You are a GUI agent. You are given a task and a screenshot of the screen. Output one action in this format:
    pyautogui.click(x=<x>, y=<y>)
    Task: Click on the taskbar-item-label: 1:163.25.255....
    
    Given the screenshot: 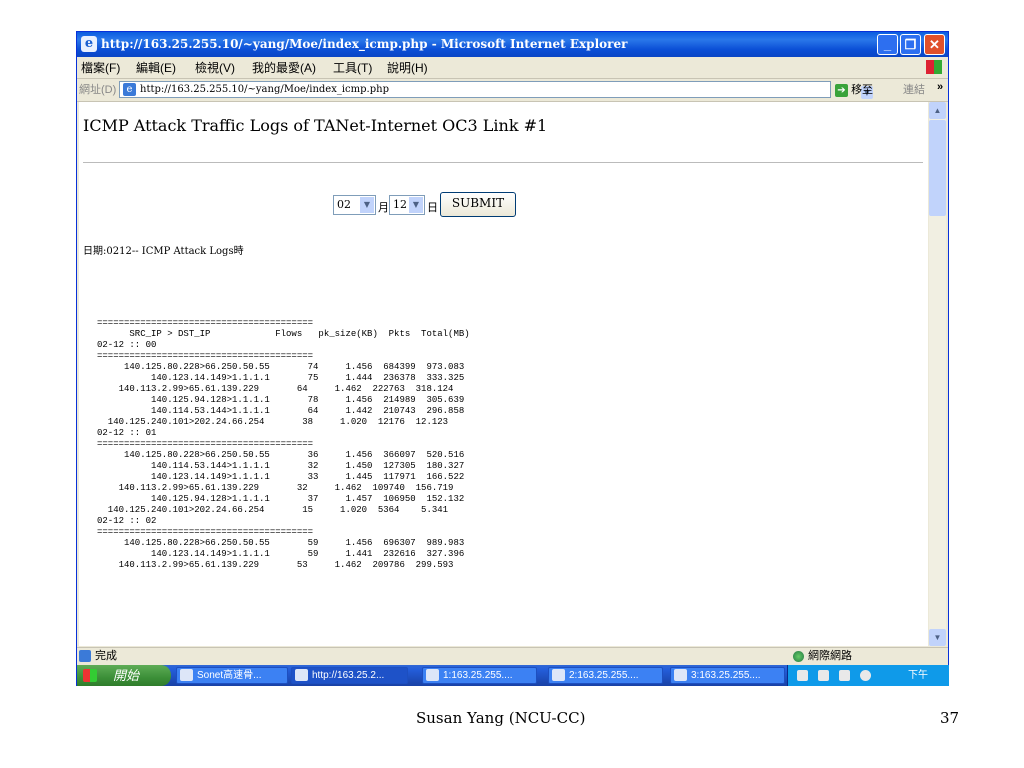 What is the action you would take?
    pyautogui.click(x=478, y=675)
    